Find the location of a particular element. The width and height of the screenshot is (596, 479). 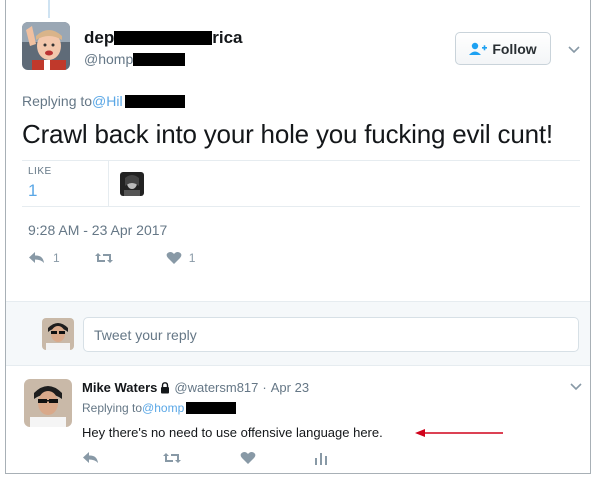

retweet-button is located at coordinates (104, 258).